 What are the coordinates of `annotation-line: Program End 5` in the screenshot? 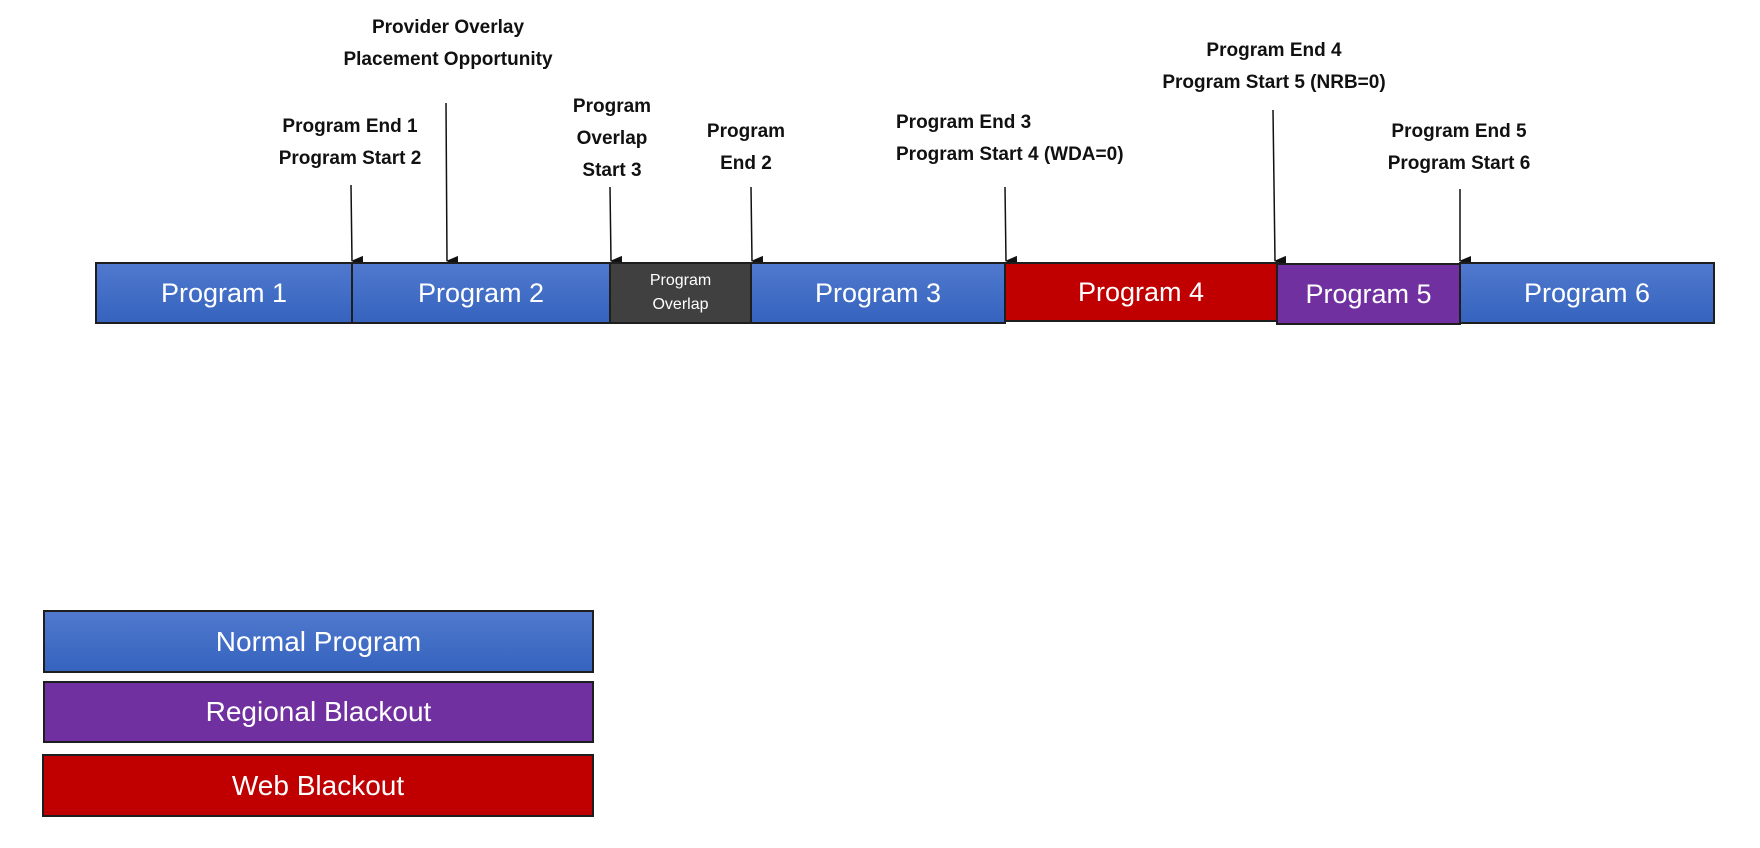 It's located at (1459, 131).